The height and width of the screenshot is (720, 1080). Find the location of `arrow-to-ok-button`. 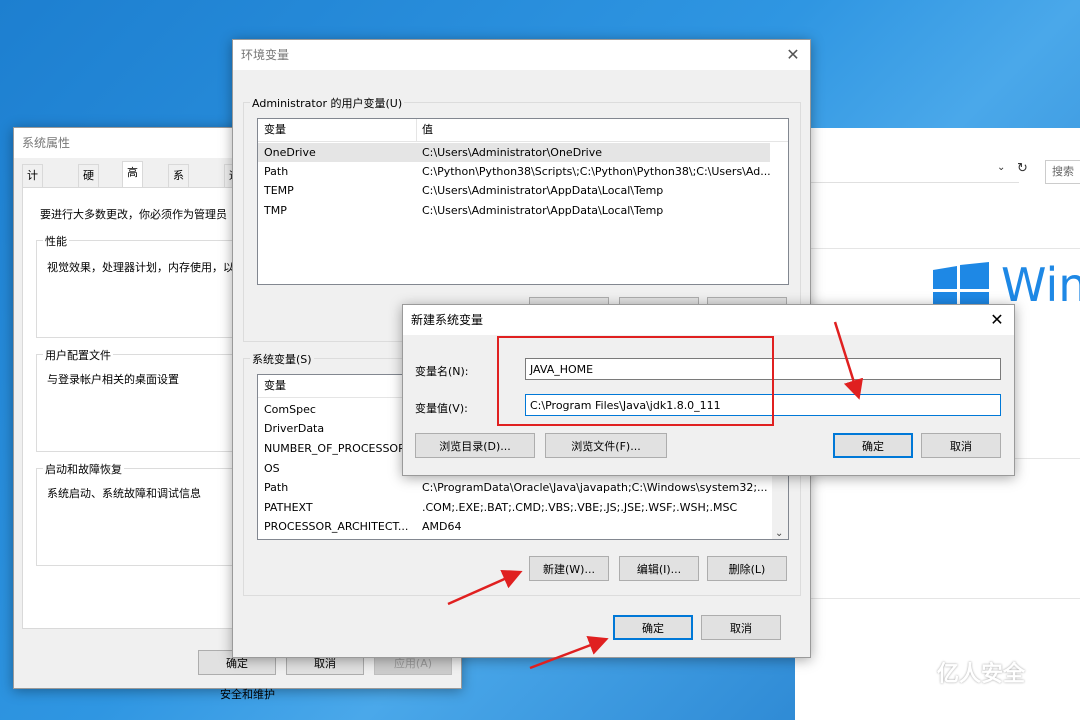

arrow-to-ok-button is located at coordinates (569, 652).